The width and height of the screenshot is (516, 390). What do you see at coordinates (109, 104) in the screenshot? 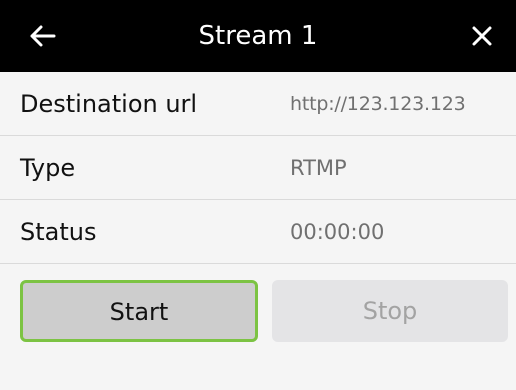
I see `destination-url-label: Destination url` at bounding box center [109, 104].